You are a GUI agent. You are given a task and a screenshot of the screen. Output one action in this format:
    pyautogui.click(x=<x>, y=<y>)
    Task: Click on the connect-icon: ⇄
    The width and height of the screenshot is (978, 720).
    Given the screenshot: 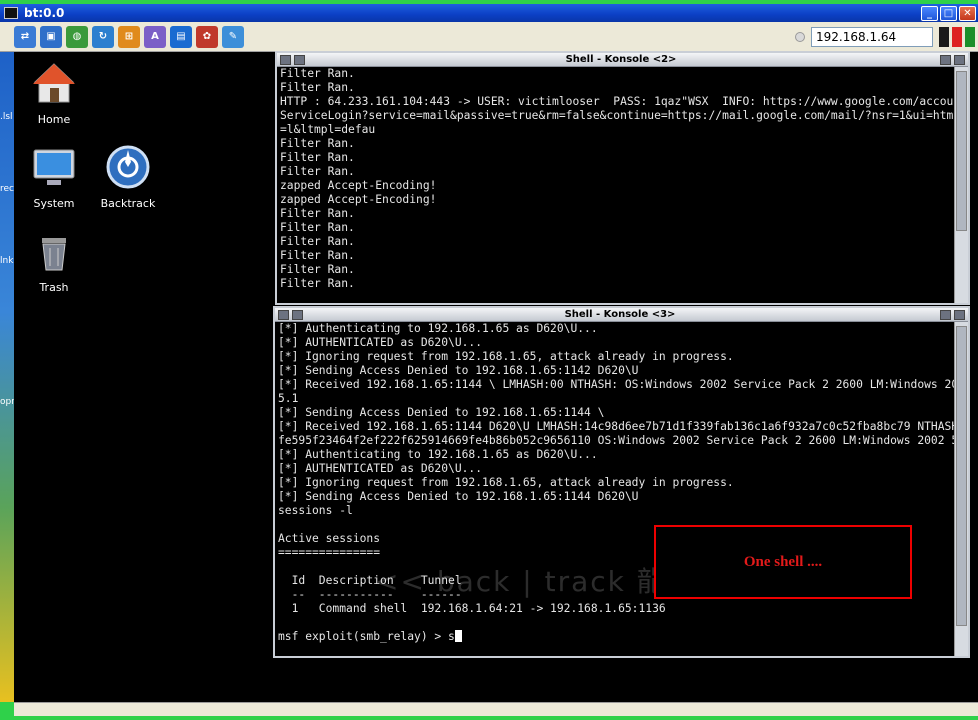 What is the action you would take?
    pyautogui.click(x=25, y=36)
    